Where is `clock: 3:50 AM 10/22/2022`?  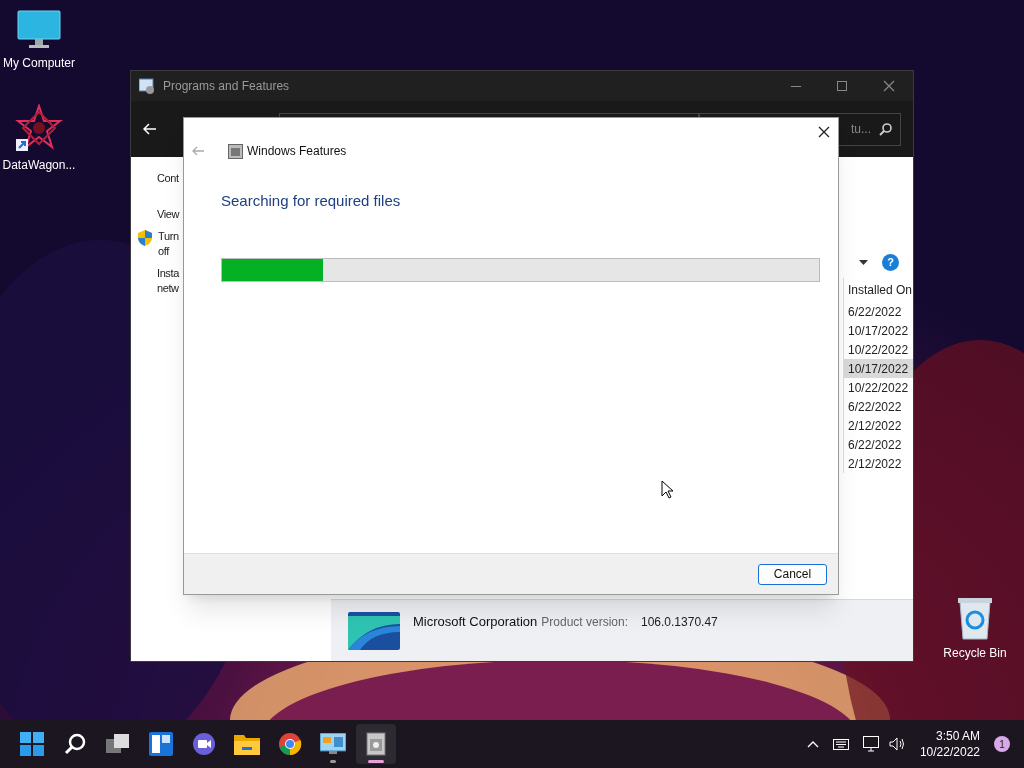
clock: 3:50 AM 10/22/2022 is located at coordinates (949, 744).